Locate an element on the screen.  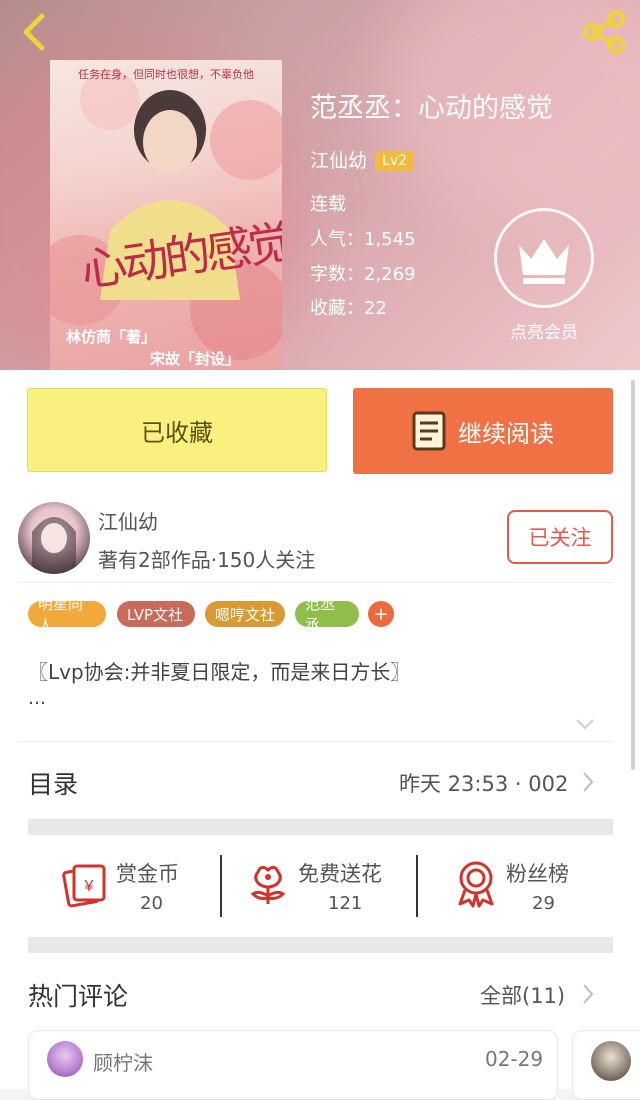
tag-chip: 嗯哼文社 is located at coordinates (245, 614).